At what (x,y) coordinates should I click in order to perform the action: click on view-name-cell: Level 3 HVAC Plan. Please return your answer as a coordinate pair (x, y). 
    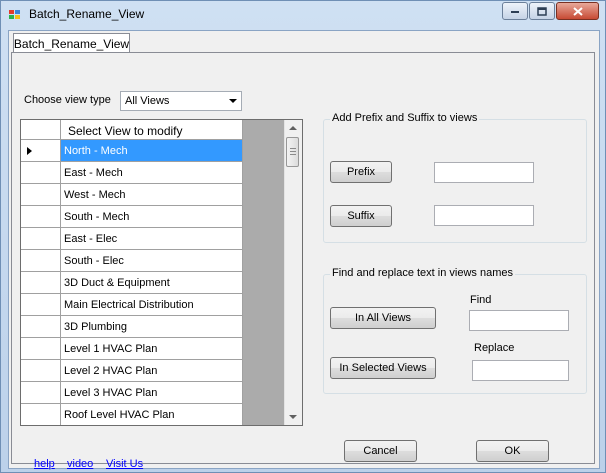
    Looking at the image, I should click on (152, 393).